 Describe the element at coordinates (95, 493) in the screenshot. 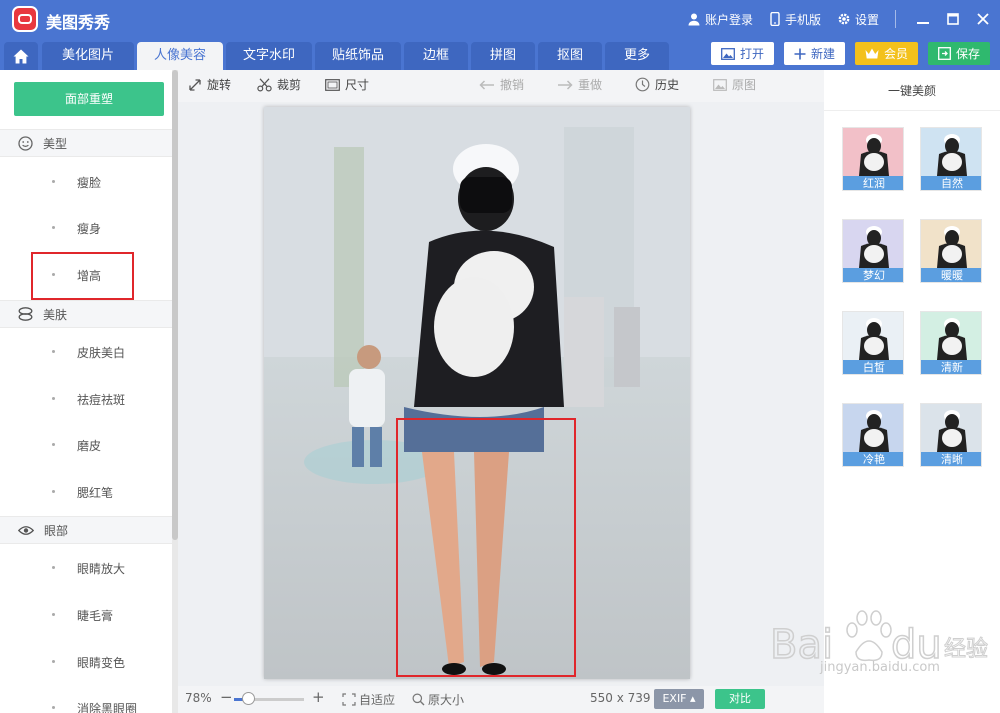

I see `menu-item-label: 腮红笔` at that location.